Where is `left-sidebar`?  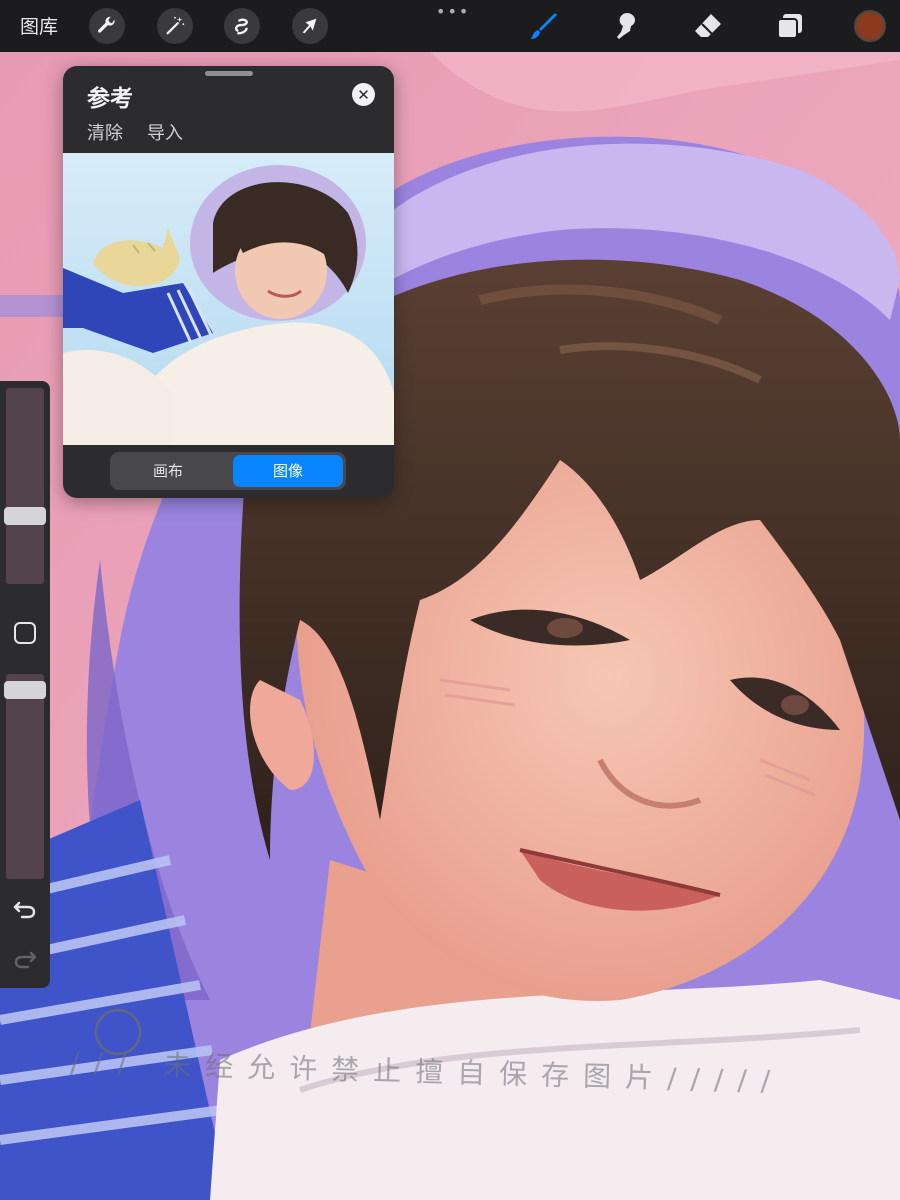
left-sidebar is located at coordinates (25, 684).